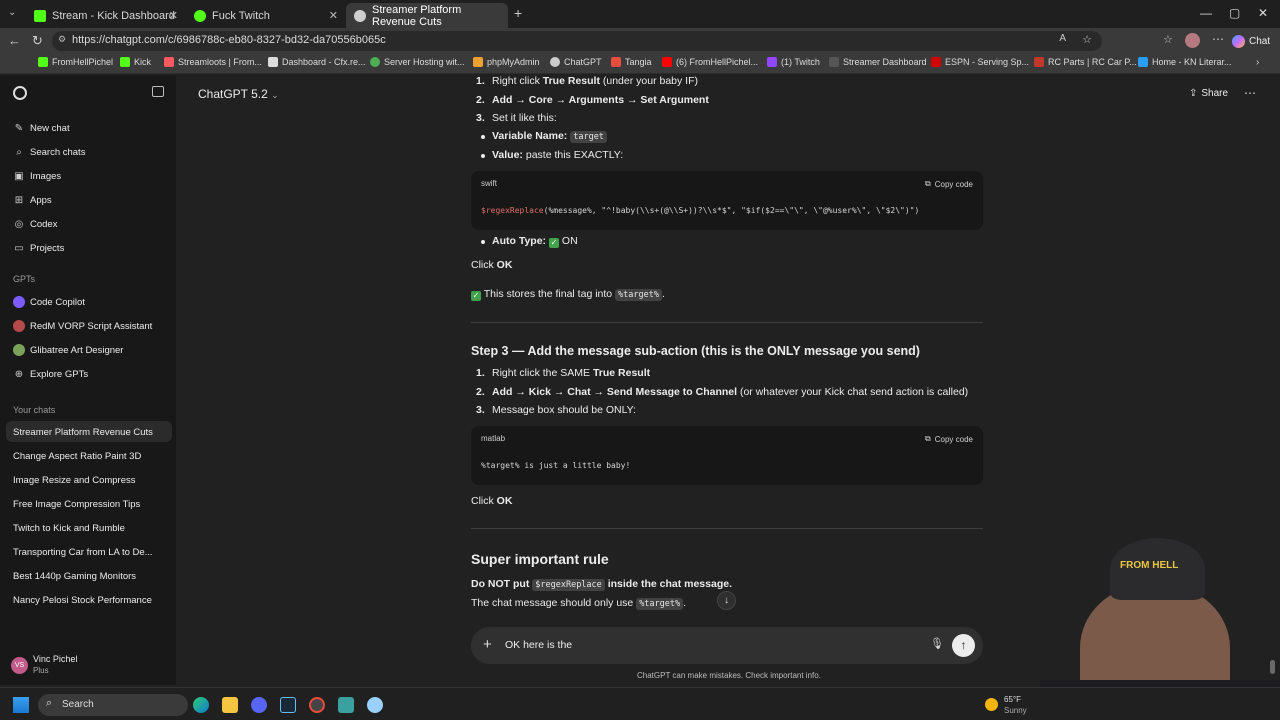 This screenshot has width=1280, height=720. Describe the element at coordinates (726, 600) in the screenshot. I see `scroll-down-button: ↓` at that location.